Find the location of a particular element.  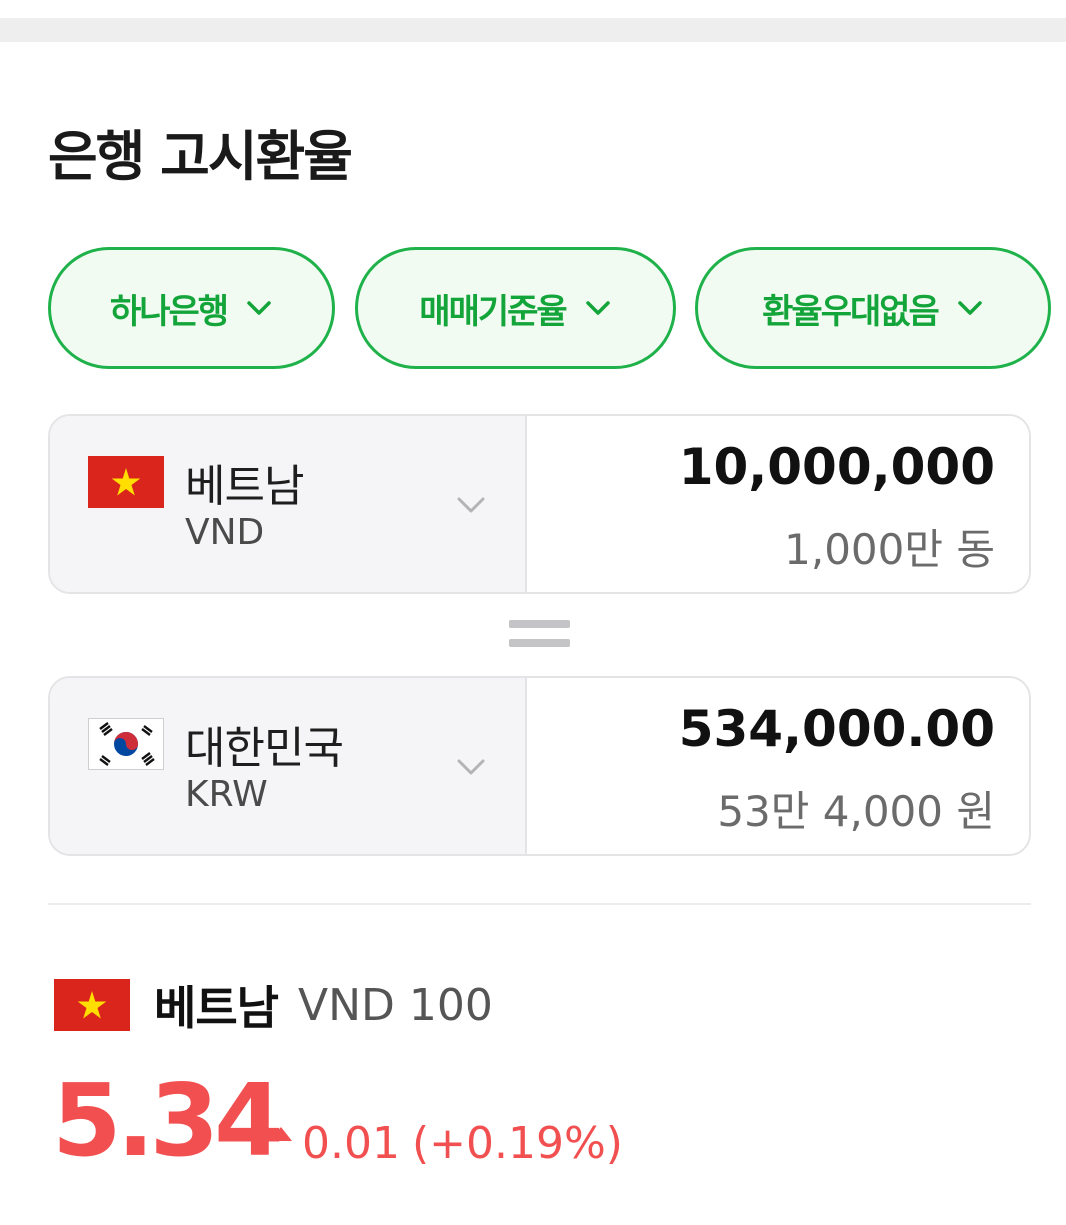

to-currency-row: 대한민국 KRW 534,000.00 53만 4,000 원 is located at coordinates (539, 766).